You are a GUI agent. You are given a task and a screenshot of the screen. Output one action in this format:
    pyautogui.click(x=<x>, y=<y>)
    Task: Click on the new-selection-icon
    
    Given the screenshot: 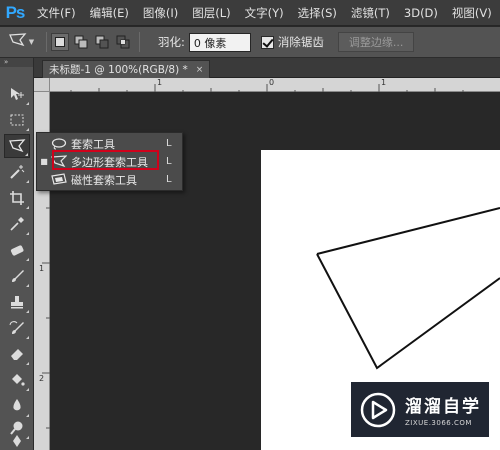 What is the action you would take?
    pyautogui.click(x=60, y=42)
    